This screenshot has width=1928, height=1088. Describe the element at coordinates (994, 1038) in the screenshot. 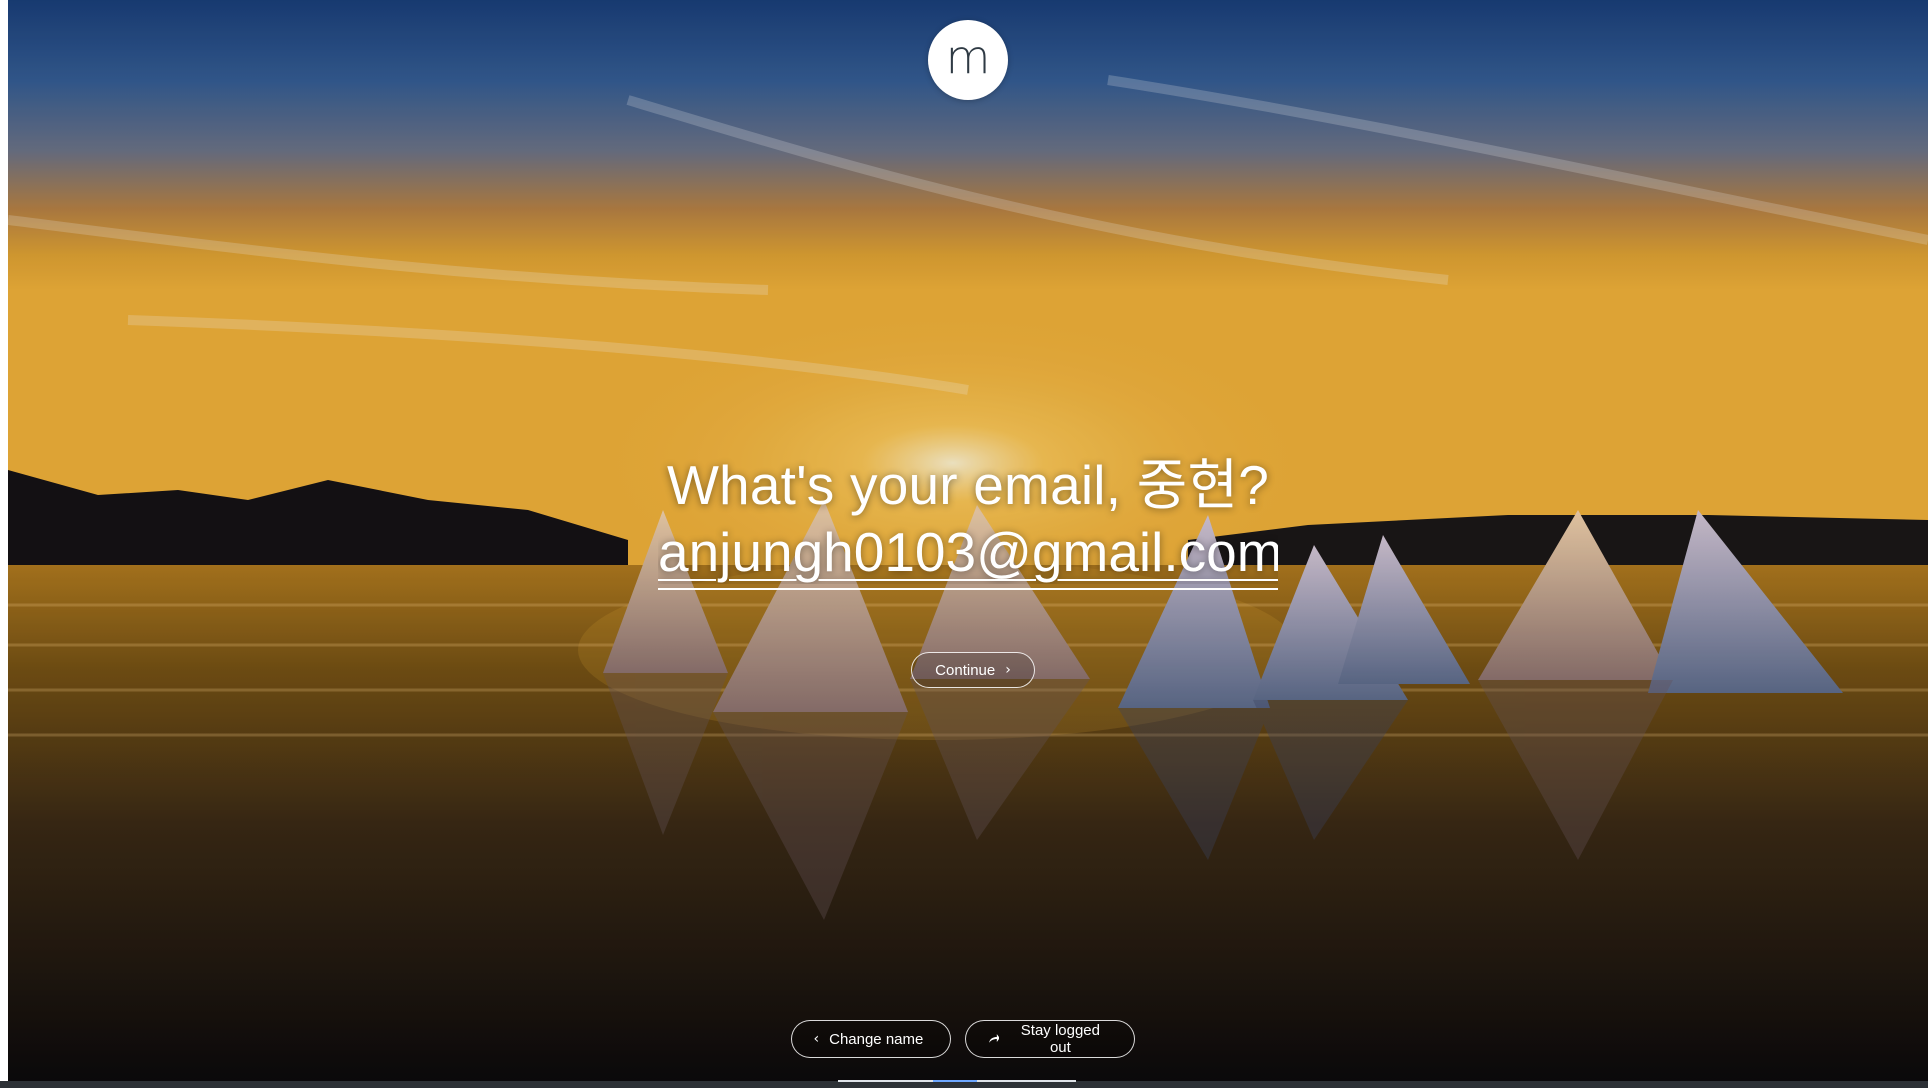

I see `share-arrow-icon` at that location.